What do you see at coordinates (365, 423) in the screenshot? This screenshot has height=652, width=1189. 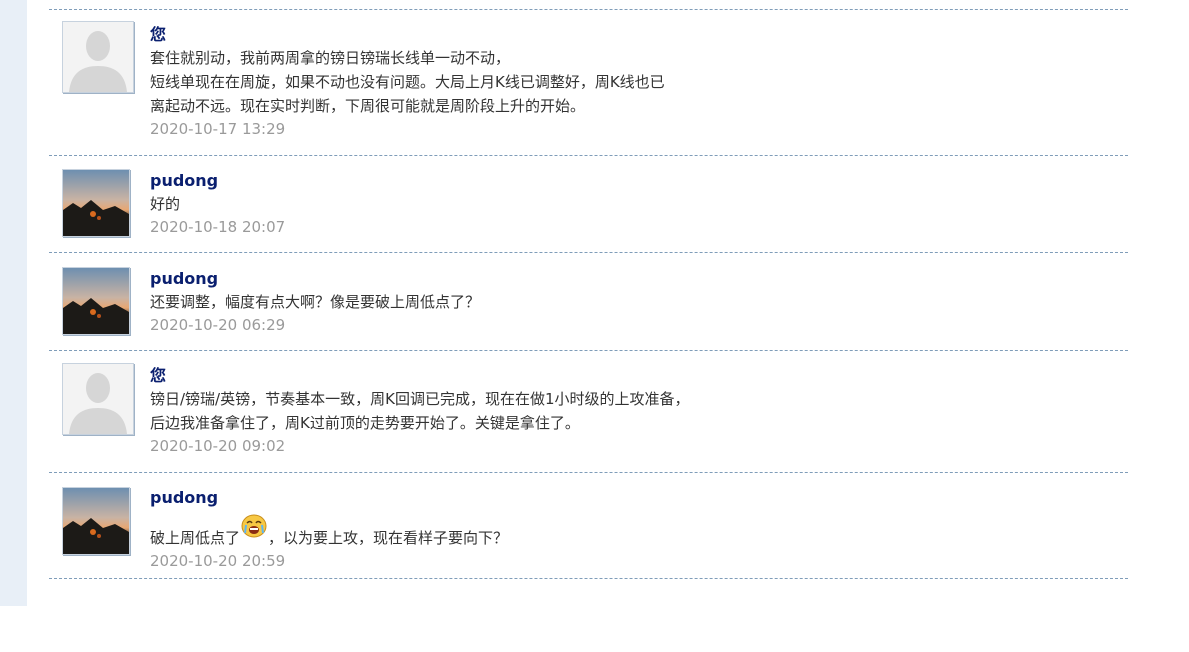 I see `comment-text: 后边我准备拿住了，周K过前顶的走势要开始了。关键是拿住了。` at bounding box center [365, 423].